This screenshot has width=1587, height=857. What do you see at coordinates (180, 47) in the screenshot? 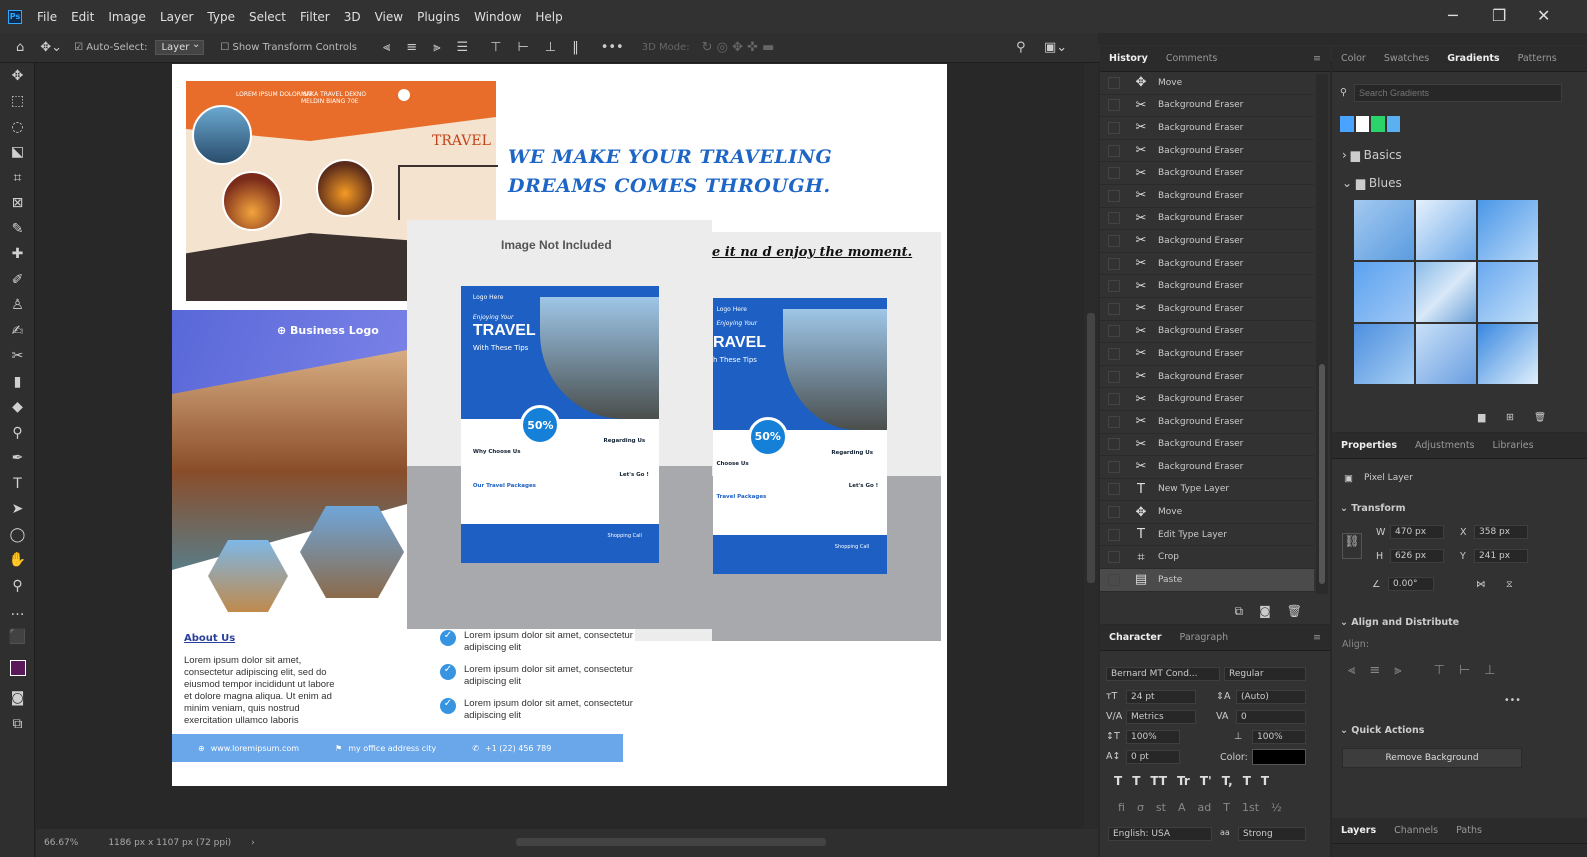
I see `layer-select: Layer` at bounding box center [180, 47].